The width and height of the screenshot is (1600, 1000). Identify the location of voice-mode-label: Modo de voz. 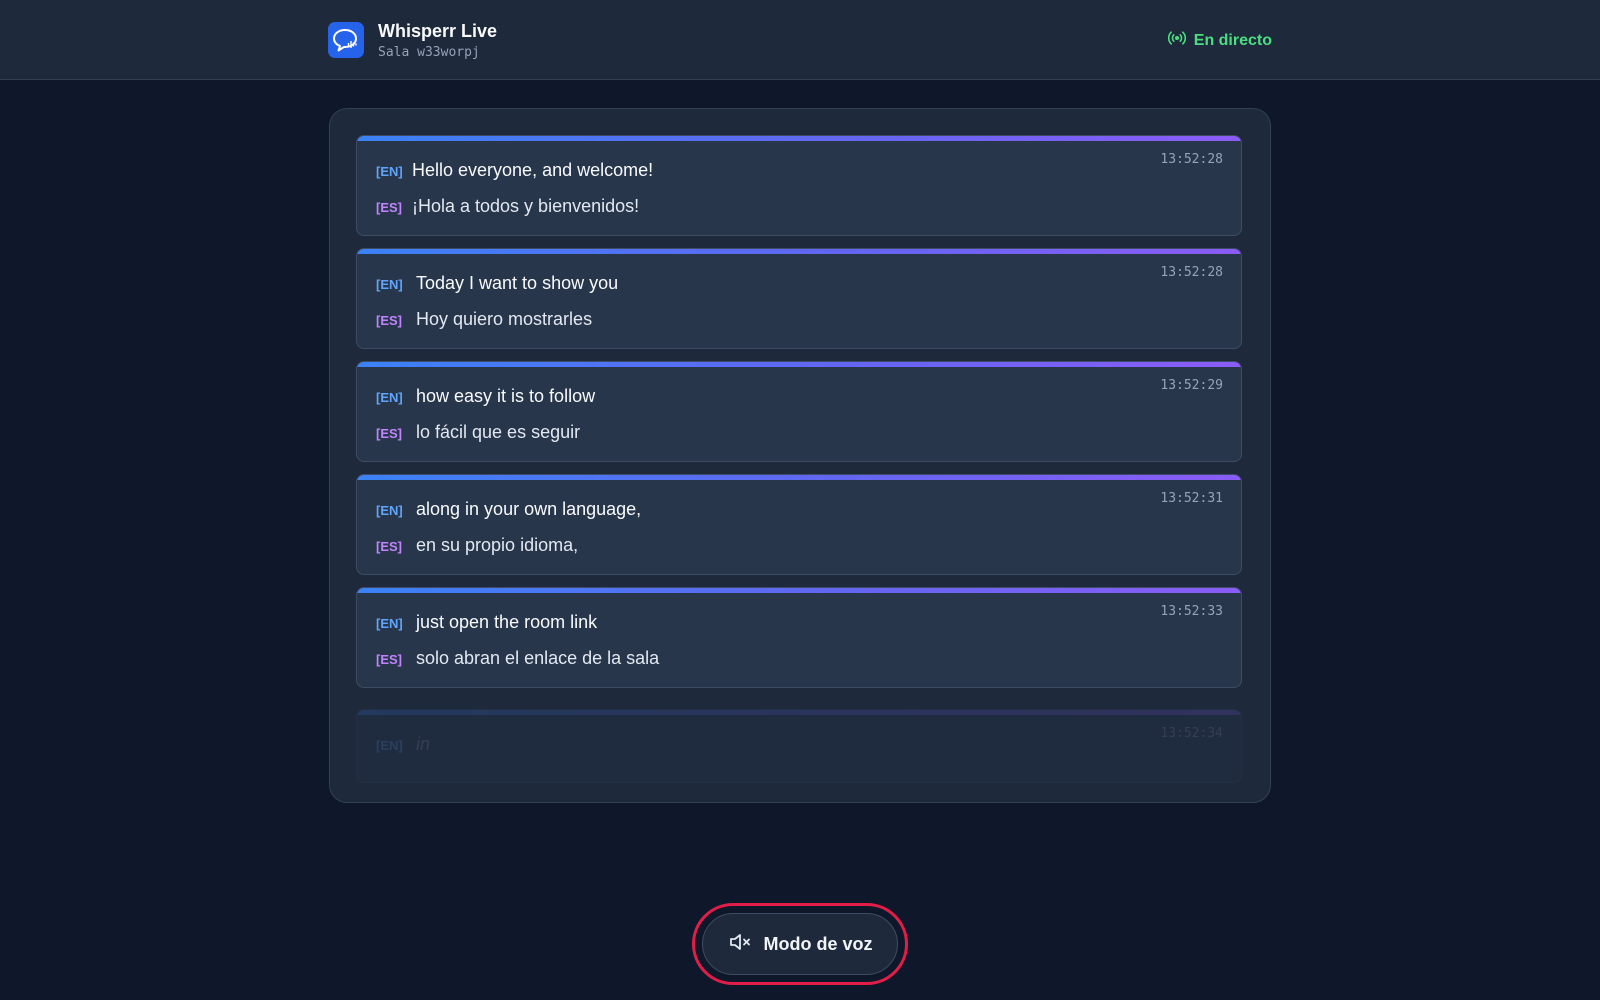
(818, 943).